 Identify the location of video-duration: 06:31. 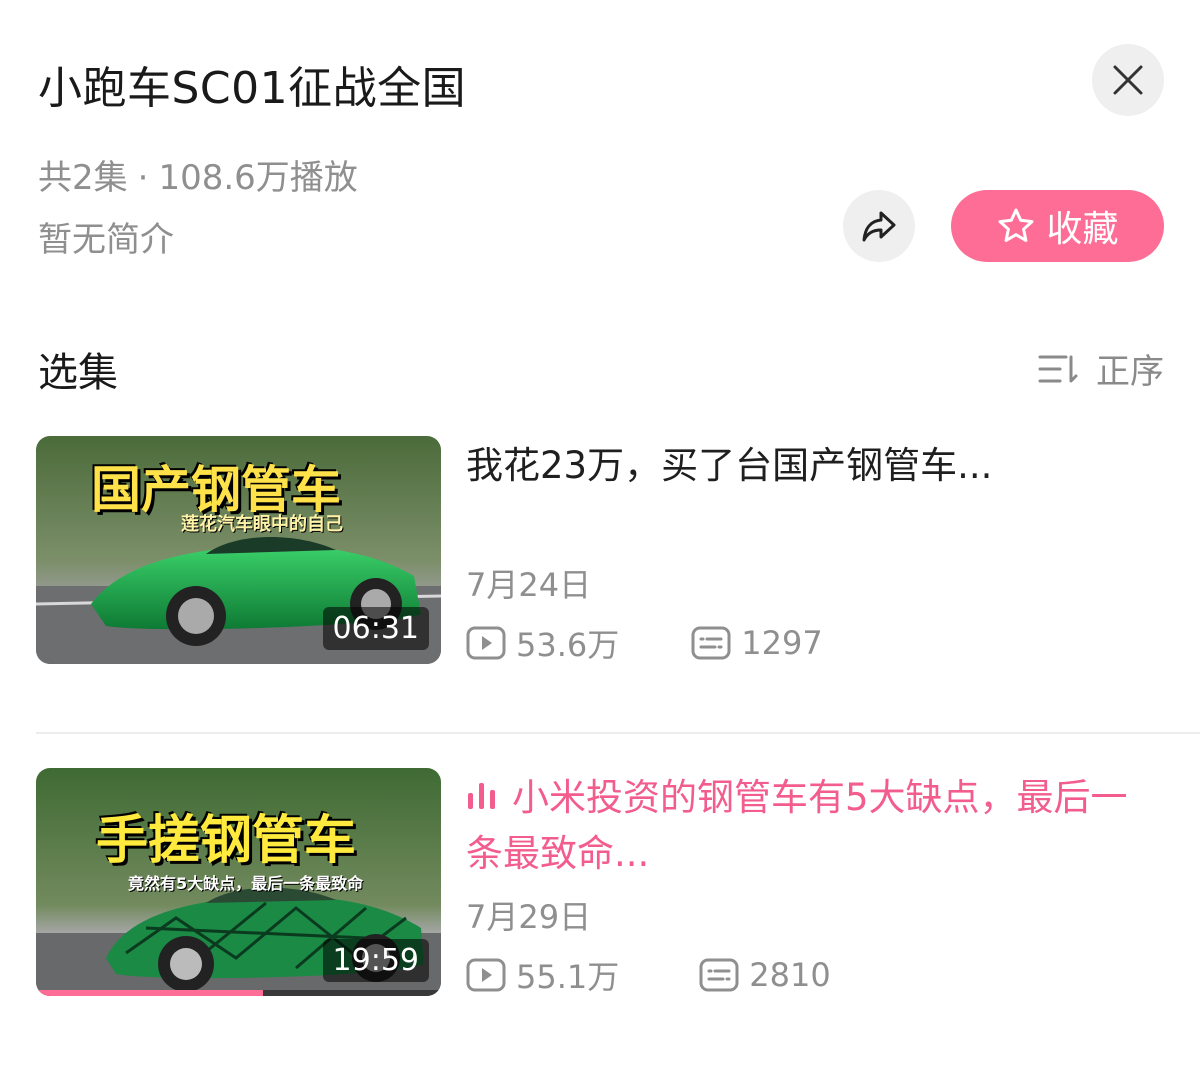
(375, 628).